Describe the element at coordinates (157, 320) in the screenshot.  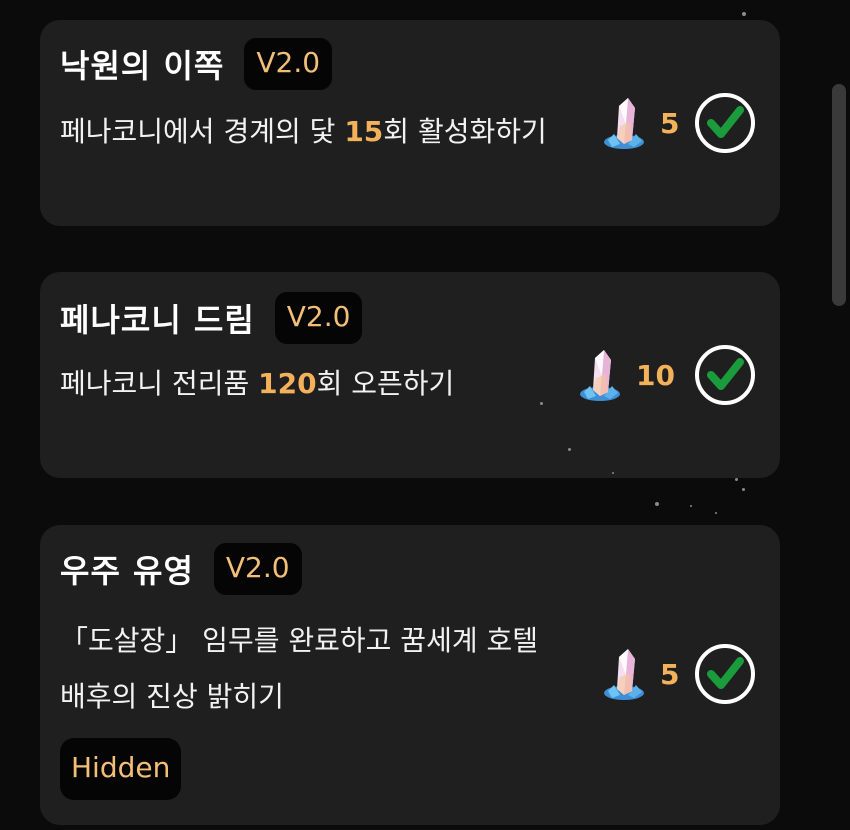
I see `achievement-title: 페나코니 드림` at that location.